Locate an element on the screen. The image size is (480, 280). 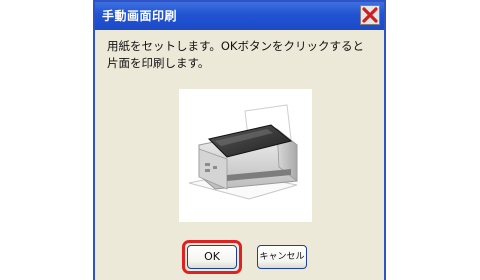
printer-icon is located at coordinates (243, 152).